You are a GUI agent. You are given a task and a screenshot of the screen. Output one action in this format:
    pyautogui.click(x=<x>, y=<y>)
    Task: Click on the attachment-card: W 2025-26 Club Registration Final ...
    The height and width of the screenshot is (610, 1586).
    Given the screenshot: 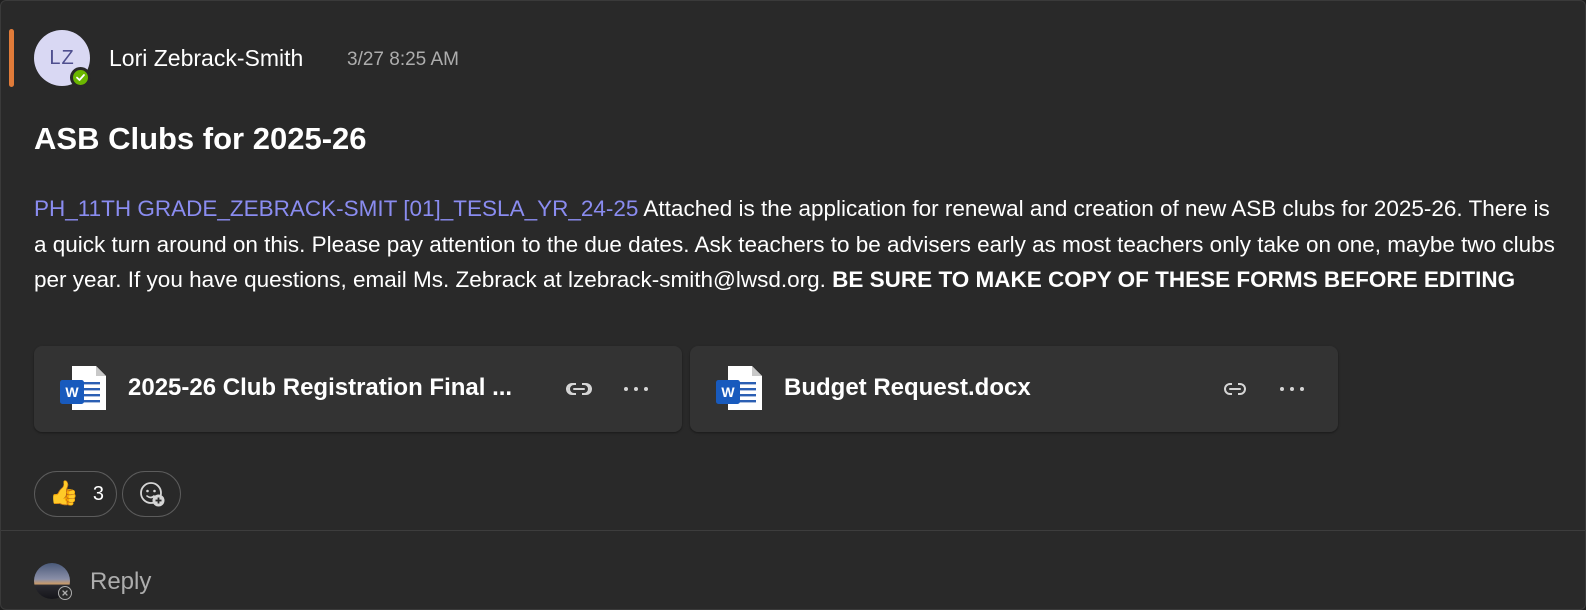 What is the action you would take?
    pyautogui.click(x=358, y=389)
    